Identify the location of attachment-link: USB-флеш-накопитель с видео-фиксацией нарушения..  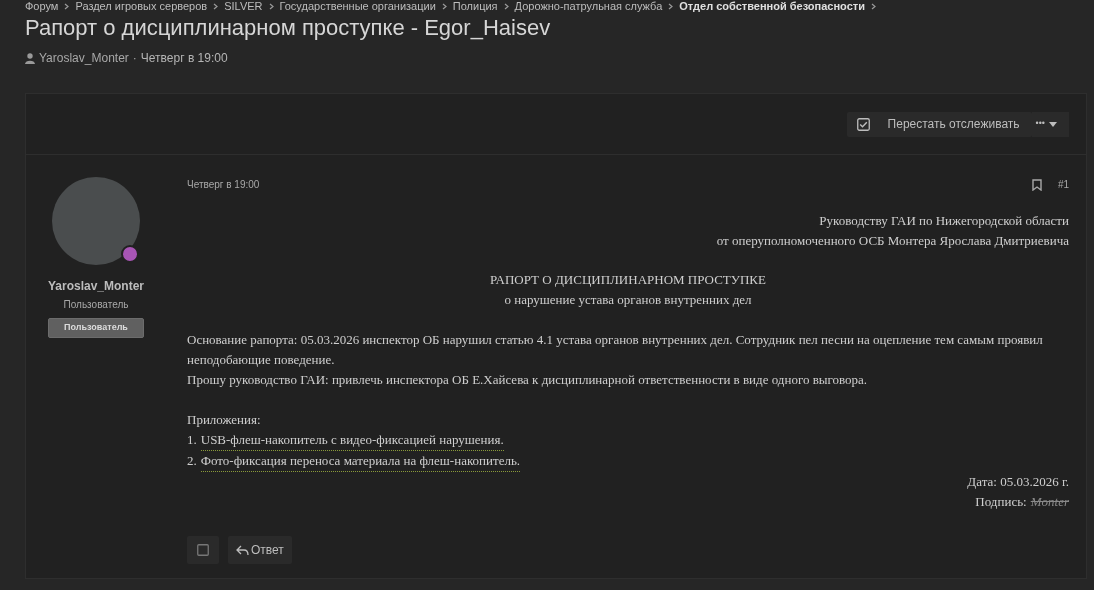
(352, 440).